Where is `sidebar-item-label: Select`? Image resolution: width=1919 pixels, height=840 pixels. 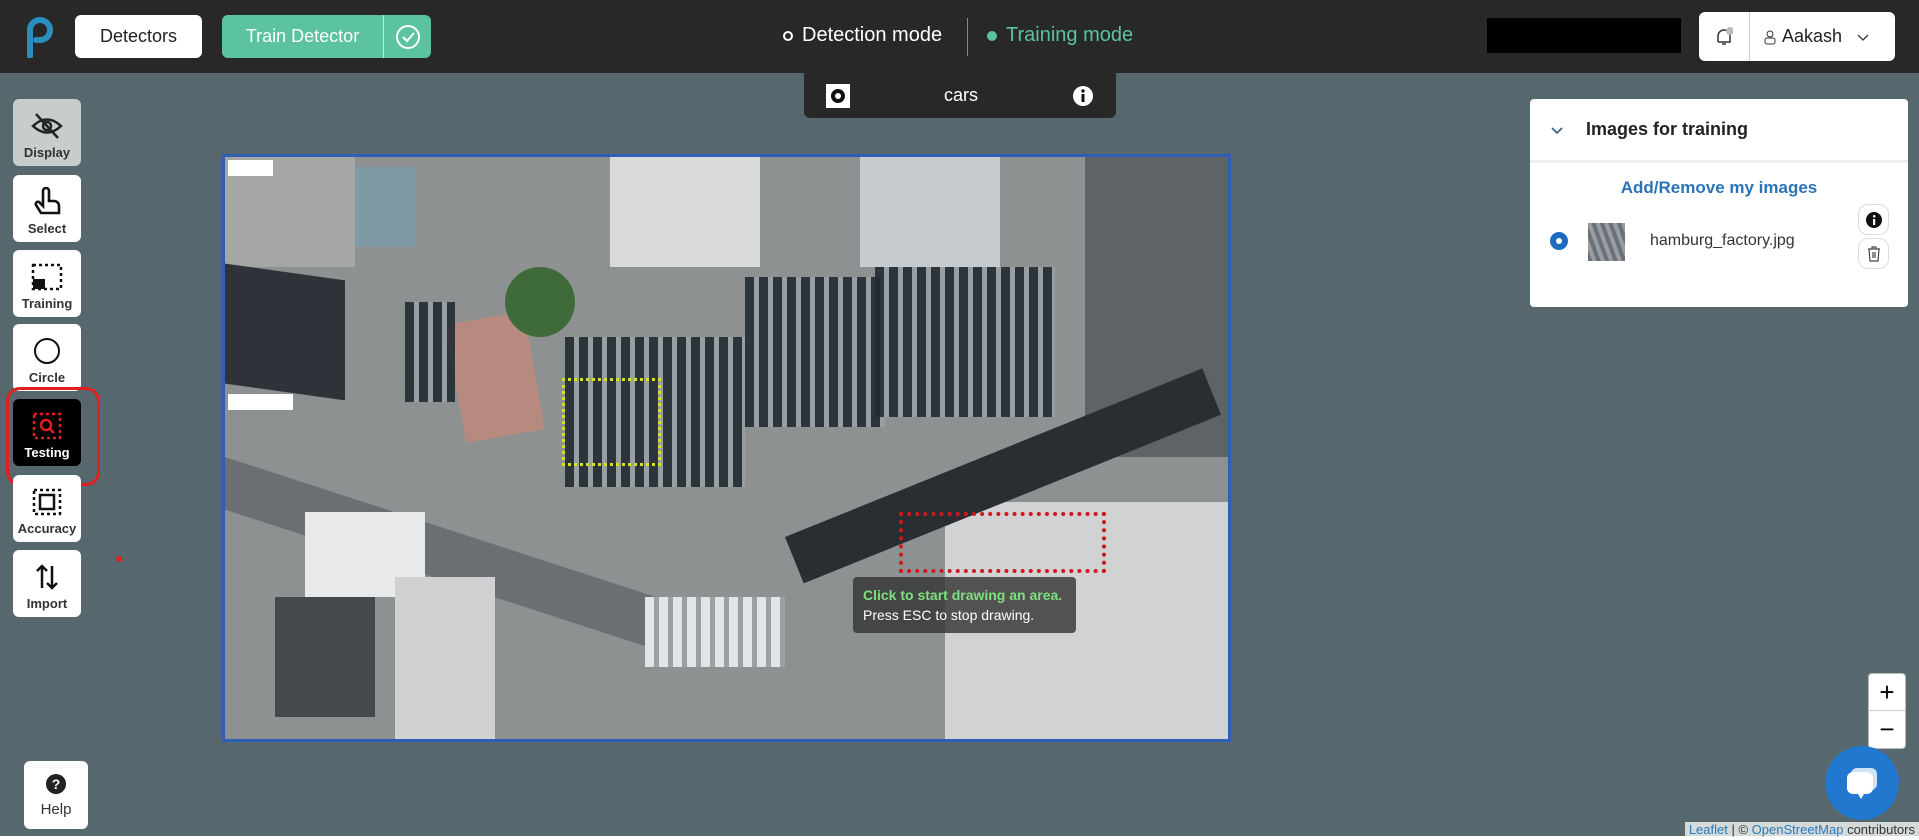 sidebar-item-label: Select is located at coordinates (47, 228).